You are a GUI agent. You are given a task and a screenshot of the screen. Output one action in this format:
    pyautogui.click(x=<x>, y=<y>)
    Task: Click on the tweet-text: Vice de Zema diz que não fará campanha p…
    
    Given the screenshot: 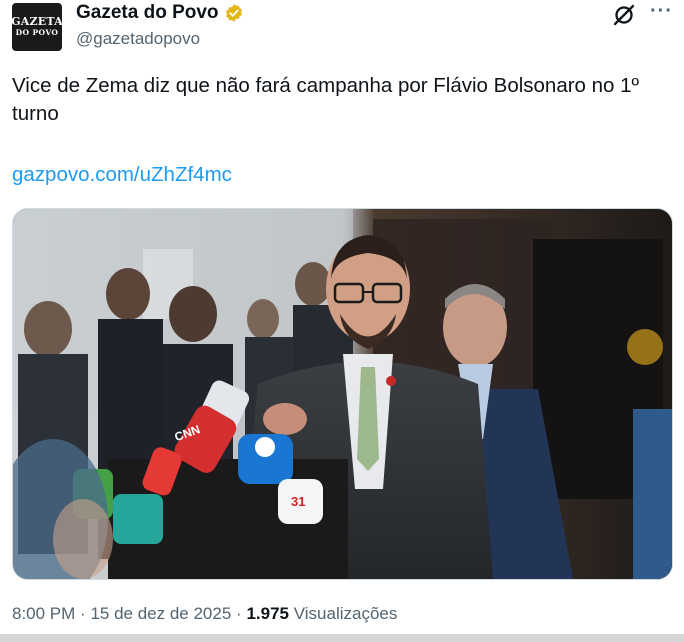 What is the action you would take?
    pyautogui.click(x=326, y=99)
    